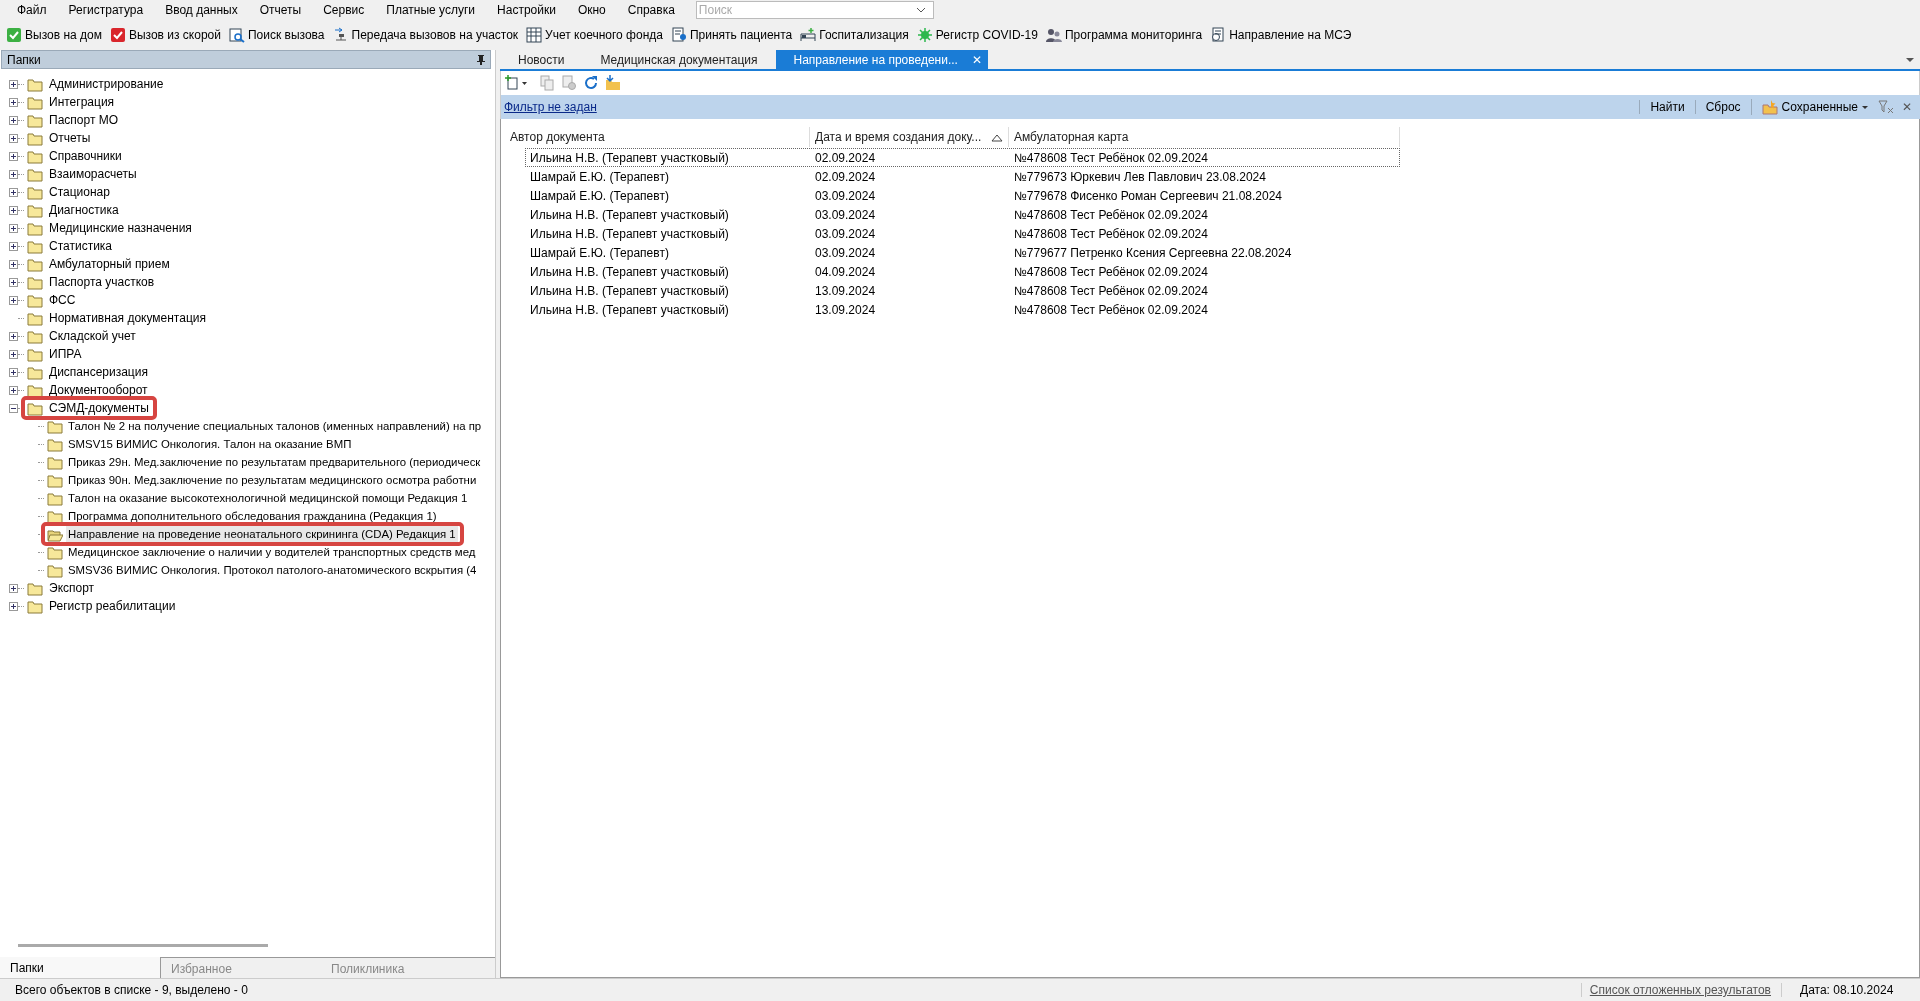 This screenshot has height=1001, width=1920. I want to click on tree-item: Талон № 2 на получение специальных талонов (именных направлений) на пр, so click(275, 426).